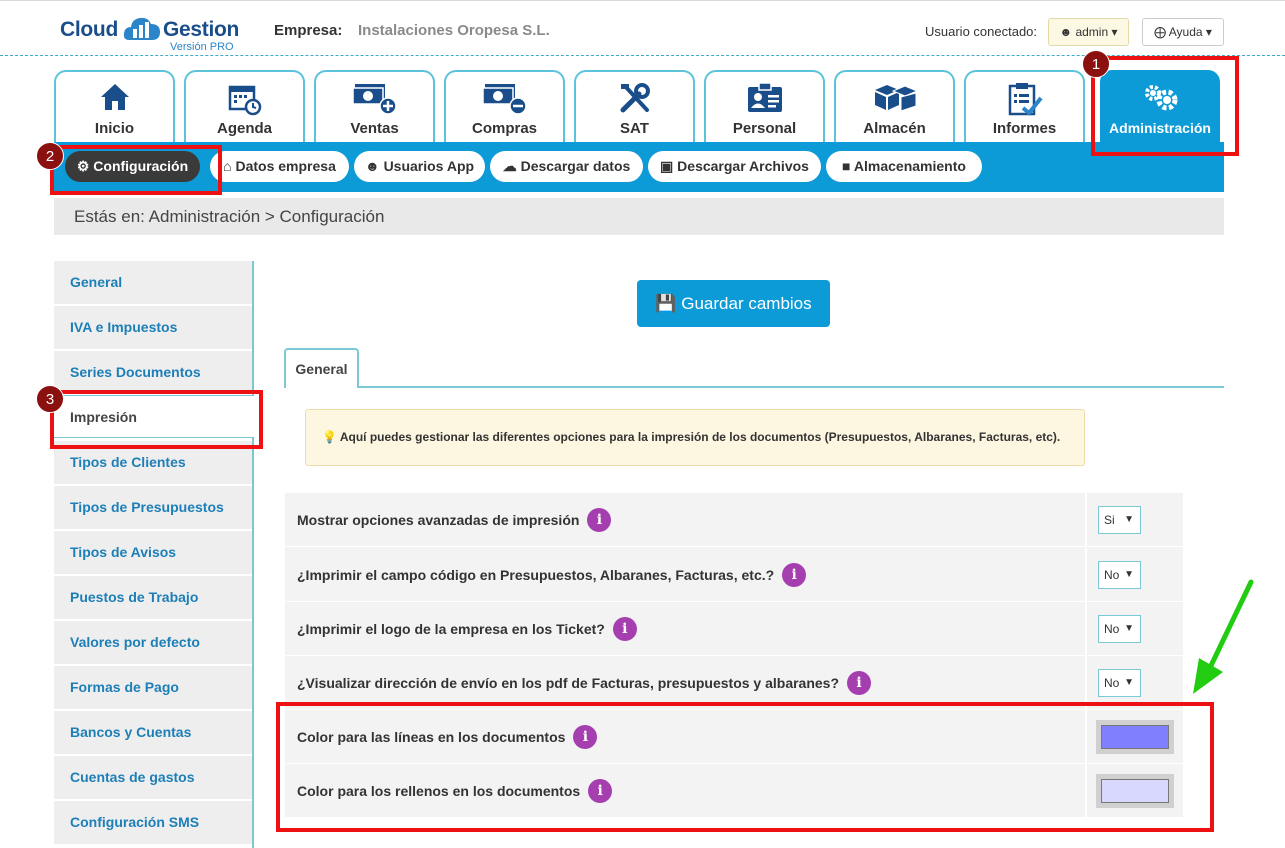  What do you see at coordinates (153, 507) in the screenshot?
I see `sidebar-item-tipos-presupuestos: Tipos de Presupuestos` at bounding box center [153, 507].